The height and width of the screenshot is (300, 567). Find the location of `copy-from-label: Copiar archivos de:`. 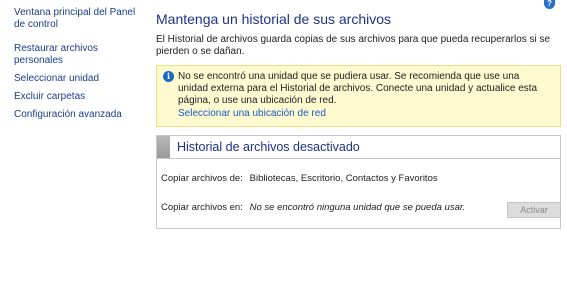

copy-from-label: Copiar archivos de: is located at coordinates (202, 178).